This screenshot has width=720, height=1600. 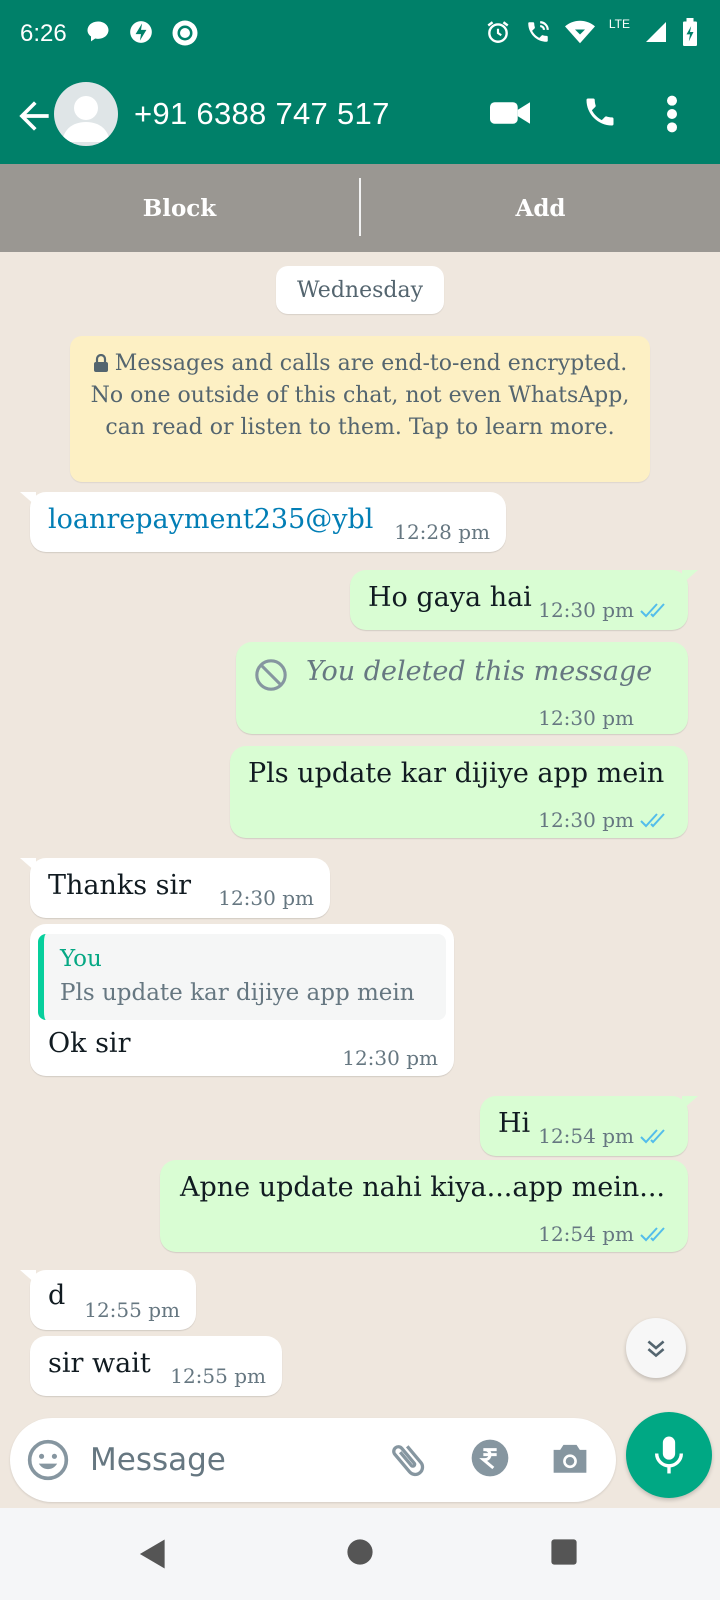 What do you see at coordinates (570, 1458) in the screenshot?
I see `camera-icon` at bounding box center [570, 1458].